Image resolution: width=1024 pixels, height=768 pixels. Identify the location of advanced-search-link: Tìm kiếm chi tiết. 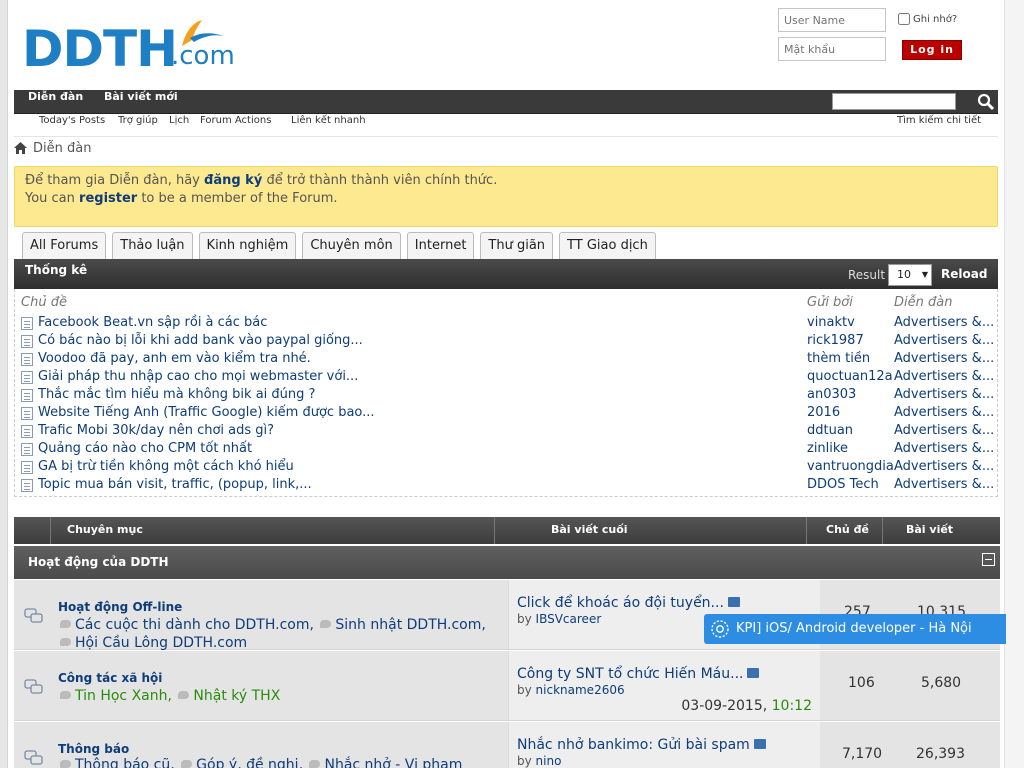
(939, 120).